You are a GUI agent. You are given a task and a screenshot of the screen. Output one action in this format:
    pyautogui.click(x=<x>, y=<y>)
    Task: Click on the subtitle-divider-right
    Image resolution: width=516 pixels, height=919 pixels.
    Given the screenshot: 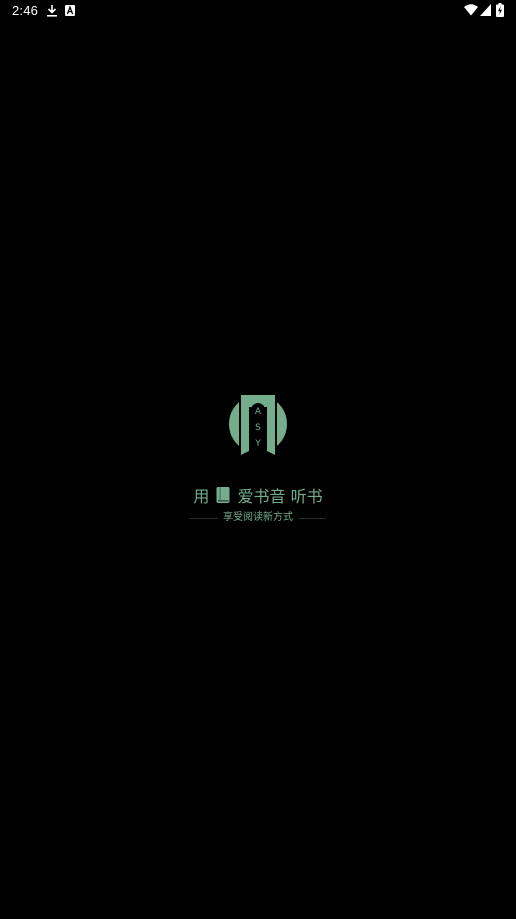 What is the action you would take?
    pyautogui.click(x=312, y=518)
    